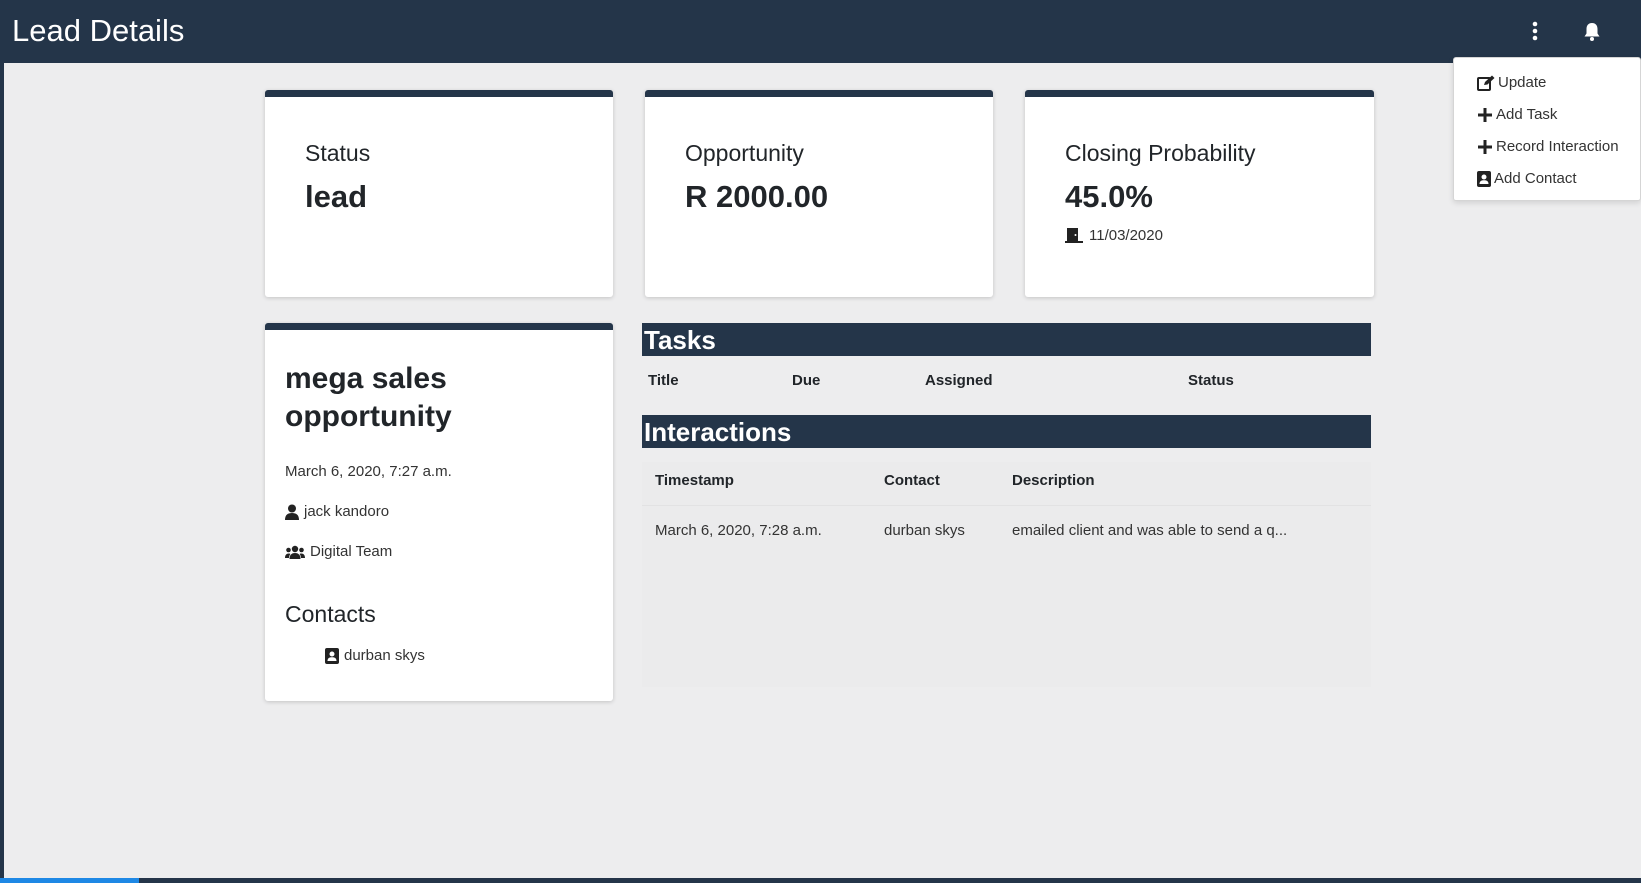  I want to click on kebab-vertical-icon, so click(1535, 31).